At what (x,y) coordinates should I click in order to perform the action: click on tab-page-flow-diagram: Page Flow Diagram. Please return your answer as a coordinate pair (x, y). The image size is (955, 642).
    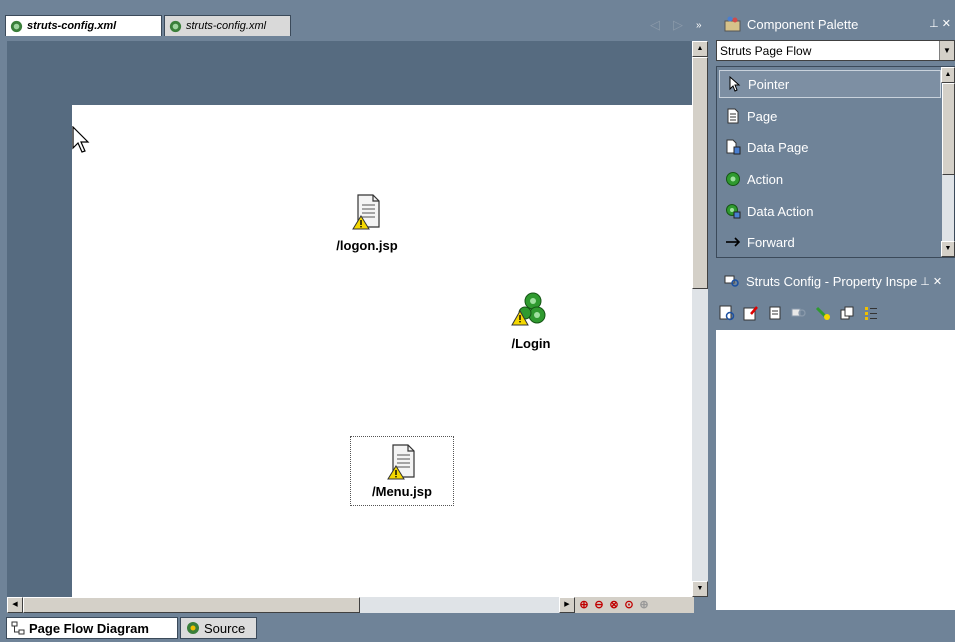
    Looking at the image, I should click on (92, 628).